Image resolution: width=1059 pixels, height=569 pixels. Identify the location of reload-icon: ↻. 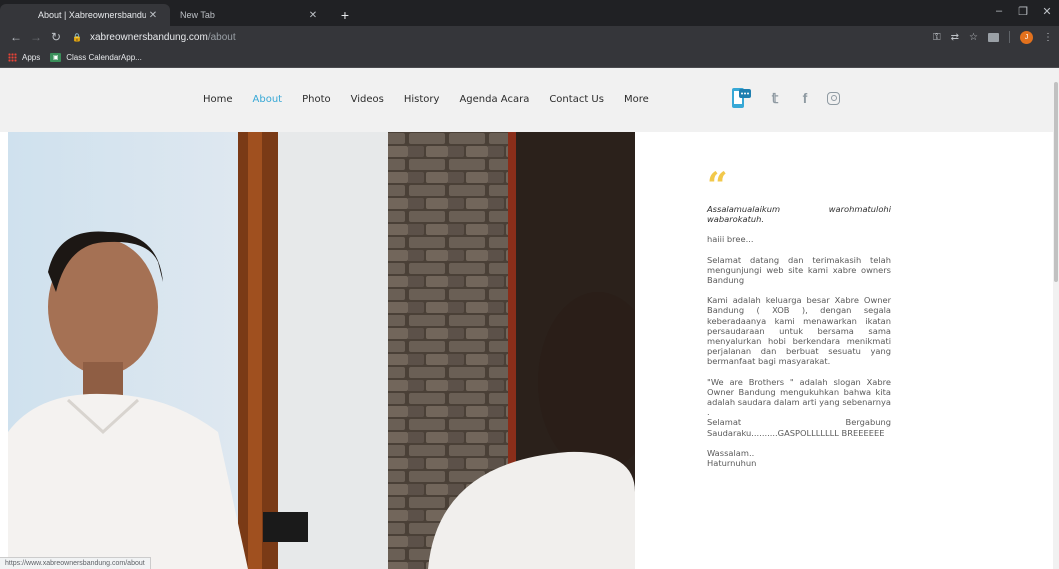
(56, 37).